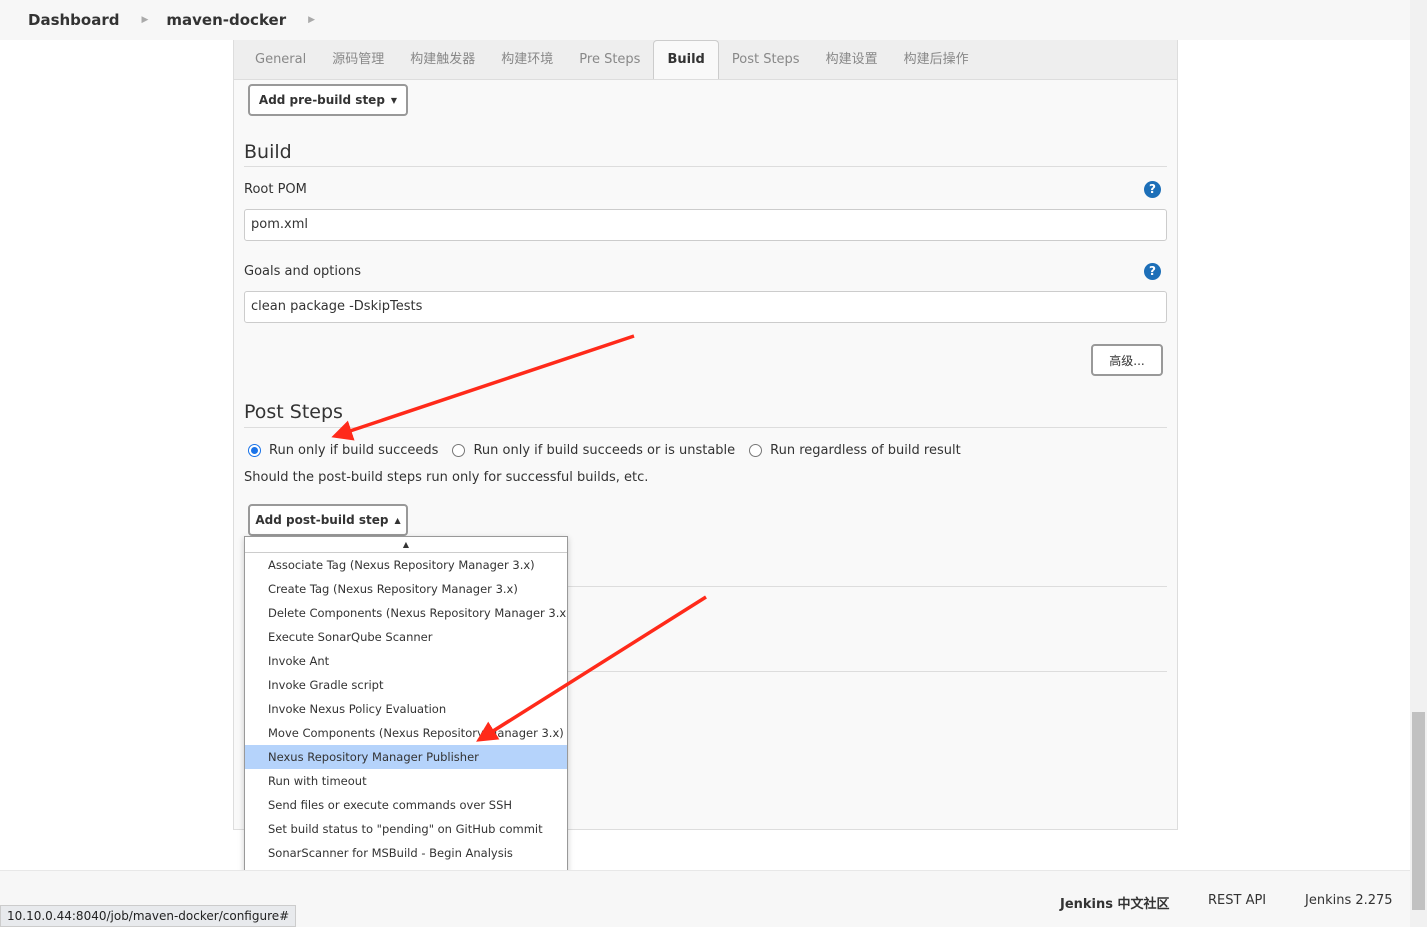 The height and width of the screenshot is (927, 1427). Describe the element at coordinates (1418, 811) in the screenshot. I see `scrollbar-thumb` at that location.